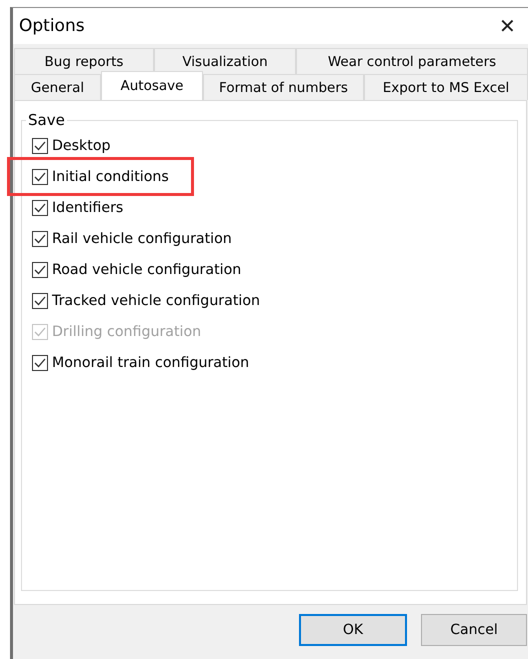 This screenshot has height=659, width=528. Describe the element at coordinates (283, 87) in the screenshot. I see `tab: Format of numbers` at that location.